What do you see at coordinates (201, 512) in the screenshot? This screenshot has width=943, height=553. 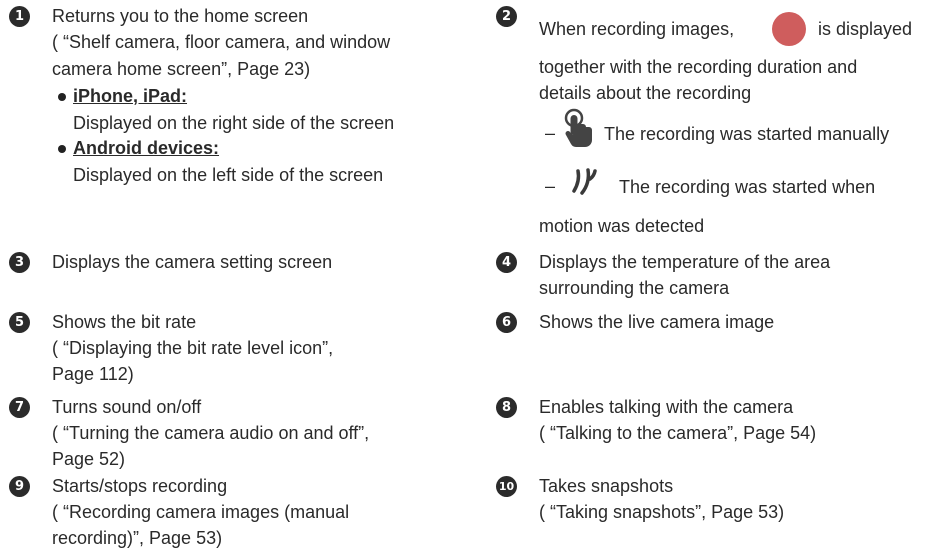 I see `item-9-text: ( “Recording camera images (manual` at bounding box center [201, 512].